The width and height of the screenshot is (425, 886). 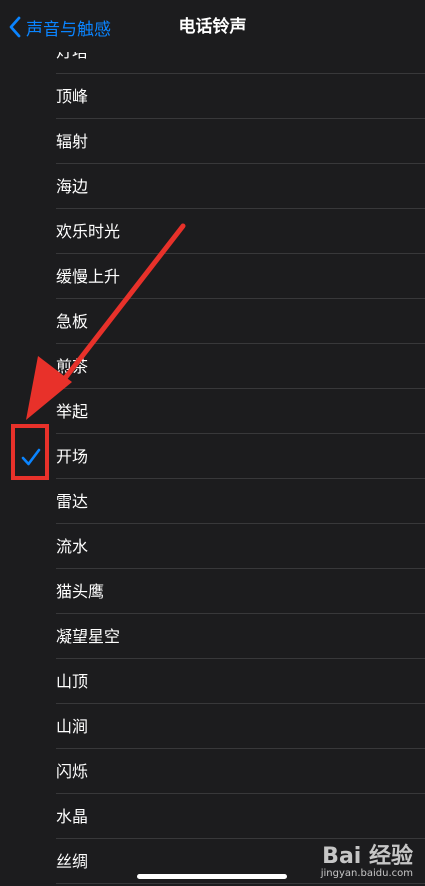 I want to click on ringtone-row: 海边, so click(x=212, y=186).